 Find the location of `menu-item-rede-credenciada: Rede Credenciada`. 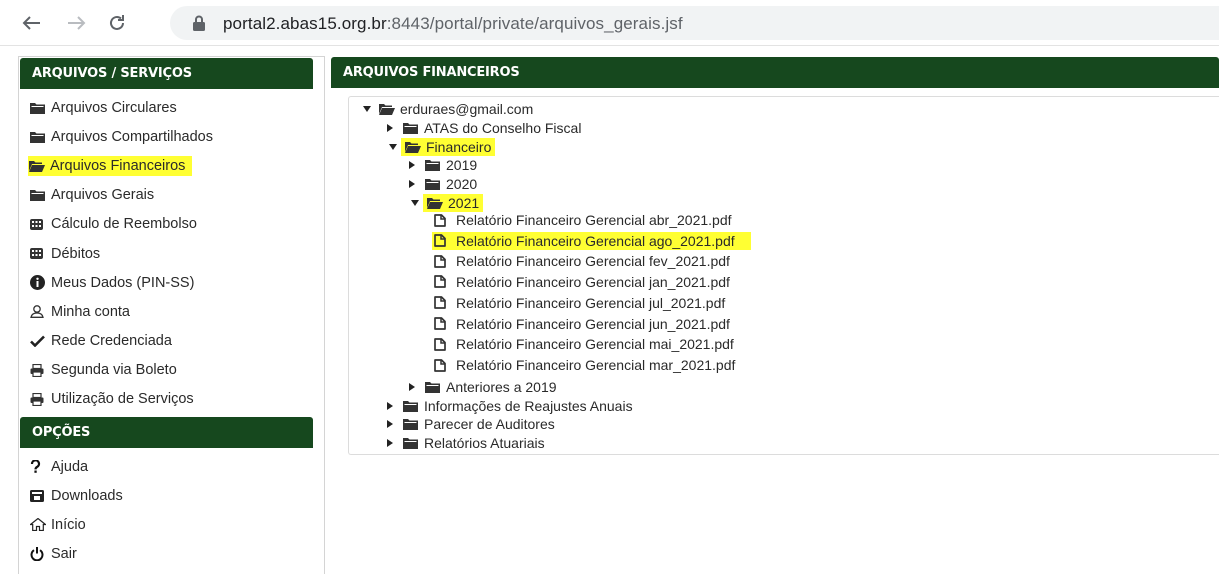

menu-item-rede-credenciada: Rede Credenciada is located at coordinates (123, 341).